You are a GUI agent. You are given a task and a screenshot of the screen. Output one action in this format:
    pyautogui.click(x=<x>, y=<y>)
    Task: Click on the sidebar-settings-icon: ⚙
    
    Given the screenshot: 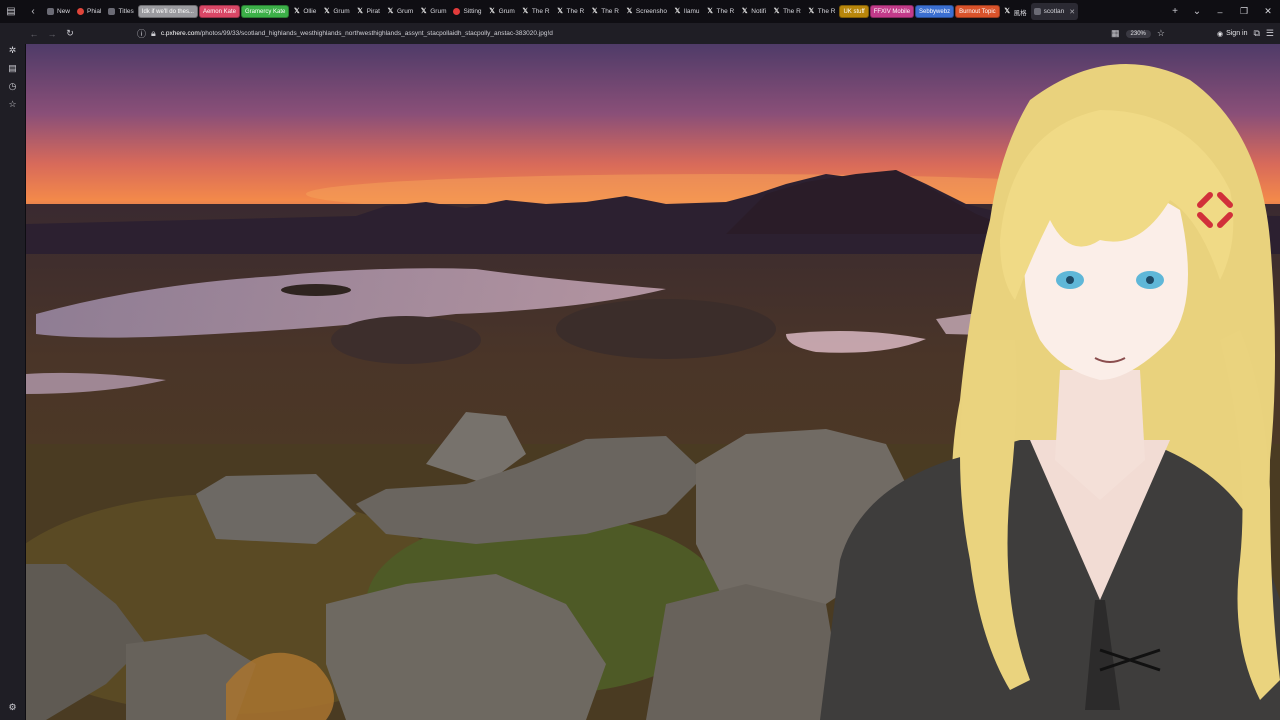 What is the action you would take?
    pyautogui.click(x=12, y=707)
    